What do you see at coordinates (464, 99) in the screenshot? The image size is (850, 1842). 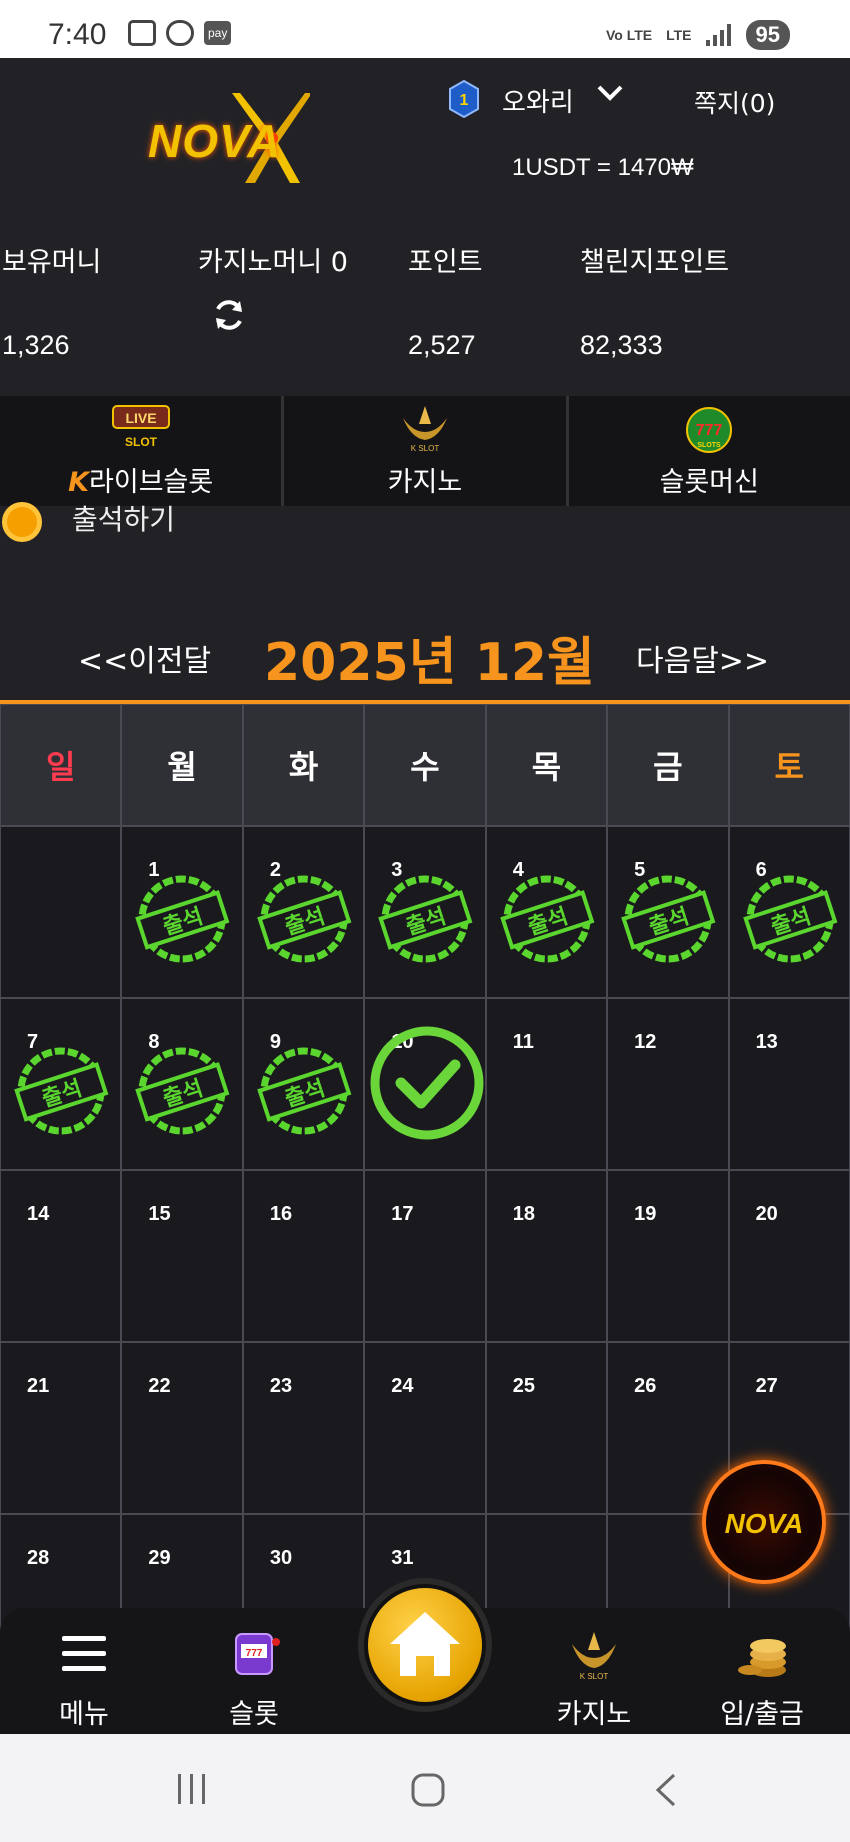 I see `rank-badge-icon: 1` at bounding box center [464, 99].